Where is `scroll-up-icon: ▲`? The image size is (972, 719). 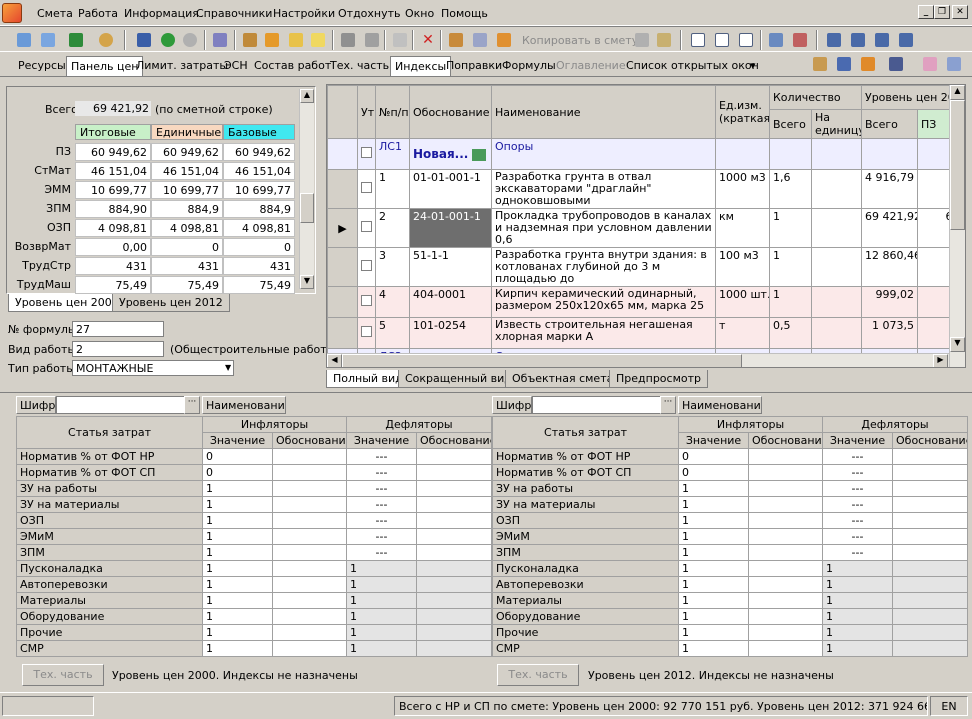 scroll-up-icon: ▲ is located at coordinates (957, 92).